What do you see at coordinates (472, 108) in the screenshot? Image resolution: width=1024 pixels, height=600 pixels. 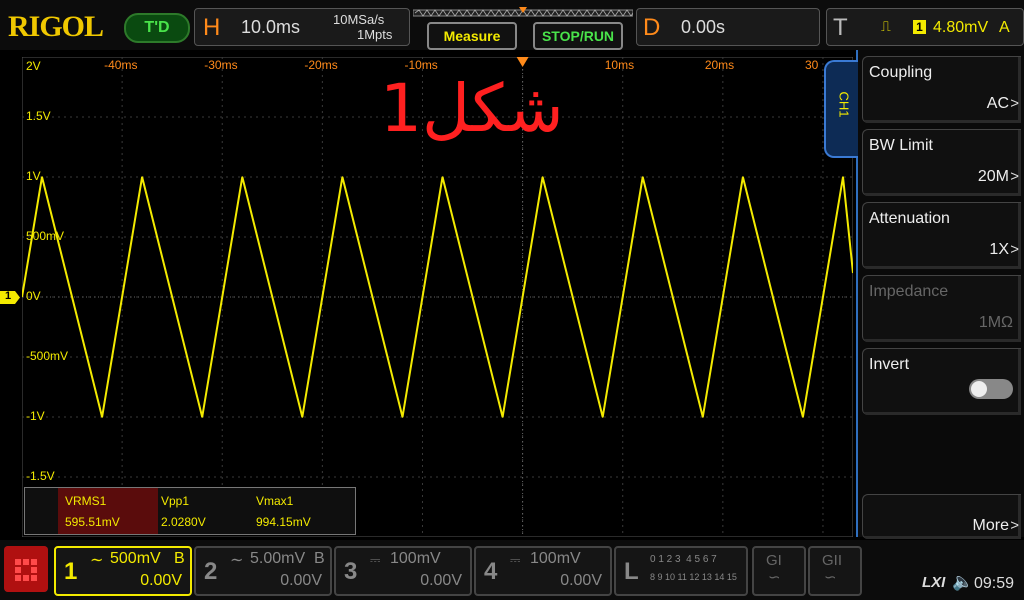 I see `overlay-text: شكل1` at bounding box center [472, 108].